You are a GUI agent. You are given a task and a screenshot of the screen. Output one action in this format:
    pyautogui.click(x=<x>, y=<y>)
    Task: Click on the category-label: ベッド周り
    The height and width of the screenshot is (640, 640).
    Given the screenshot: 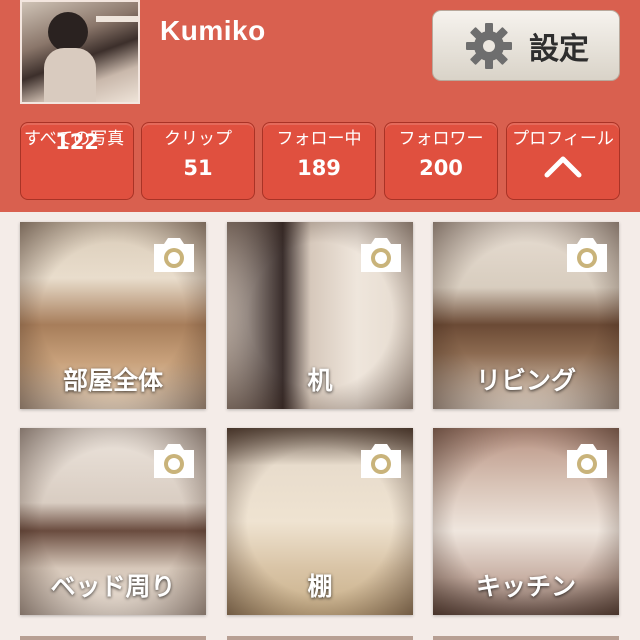 What is the action you would take?
    pyautogui.click(x=113, y=586)
    